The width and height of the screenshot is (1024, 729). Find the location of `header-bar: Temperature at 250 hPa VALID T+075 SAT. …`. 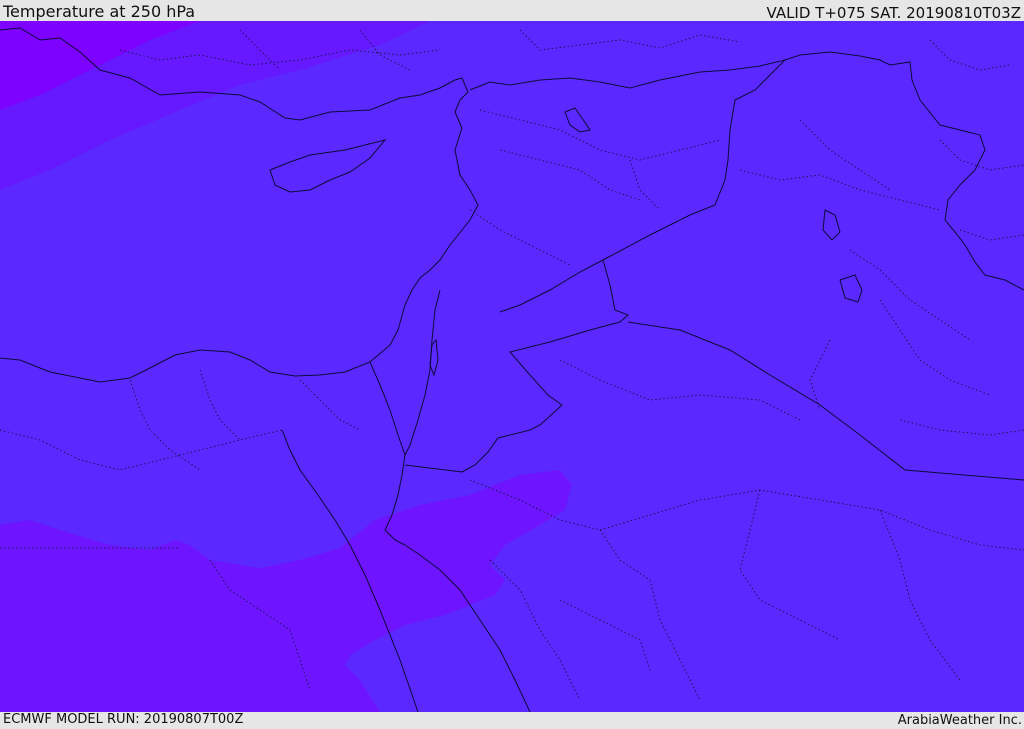

header-bar: Temperature at 250 hPa VALID T+075 SAT. … is located at coordinates (512, 11).